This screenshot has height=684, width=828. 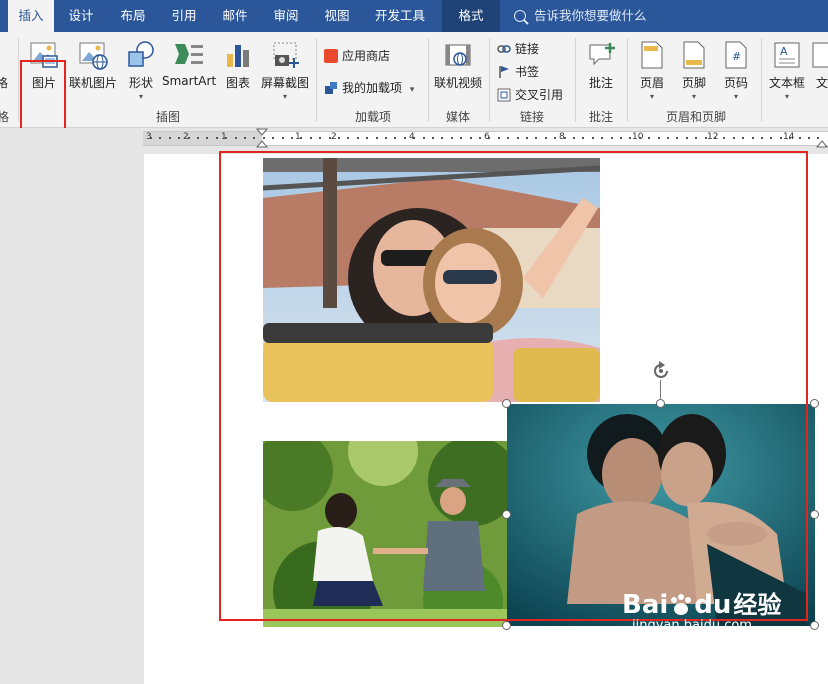 I want to click on tab-mailings: 邮件, so click(x=235, y=16).